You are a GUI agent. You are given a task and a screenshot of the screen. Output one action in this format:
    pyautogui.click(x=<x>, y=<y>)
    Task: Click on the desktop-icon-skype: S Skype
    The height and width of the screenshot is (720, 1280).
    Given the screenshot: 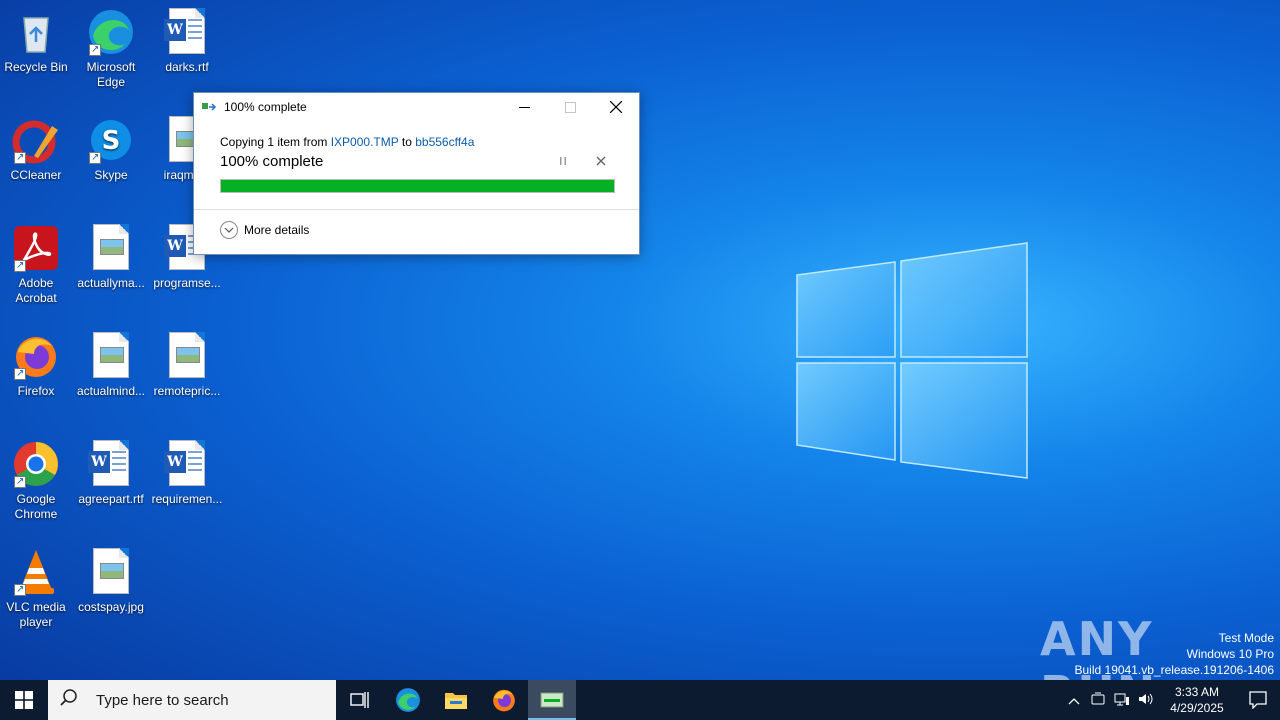 What is the action you would take?
    pyautogui.click(x=111, y=149)
    